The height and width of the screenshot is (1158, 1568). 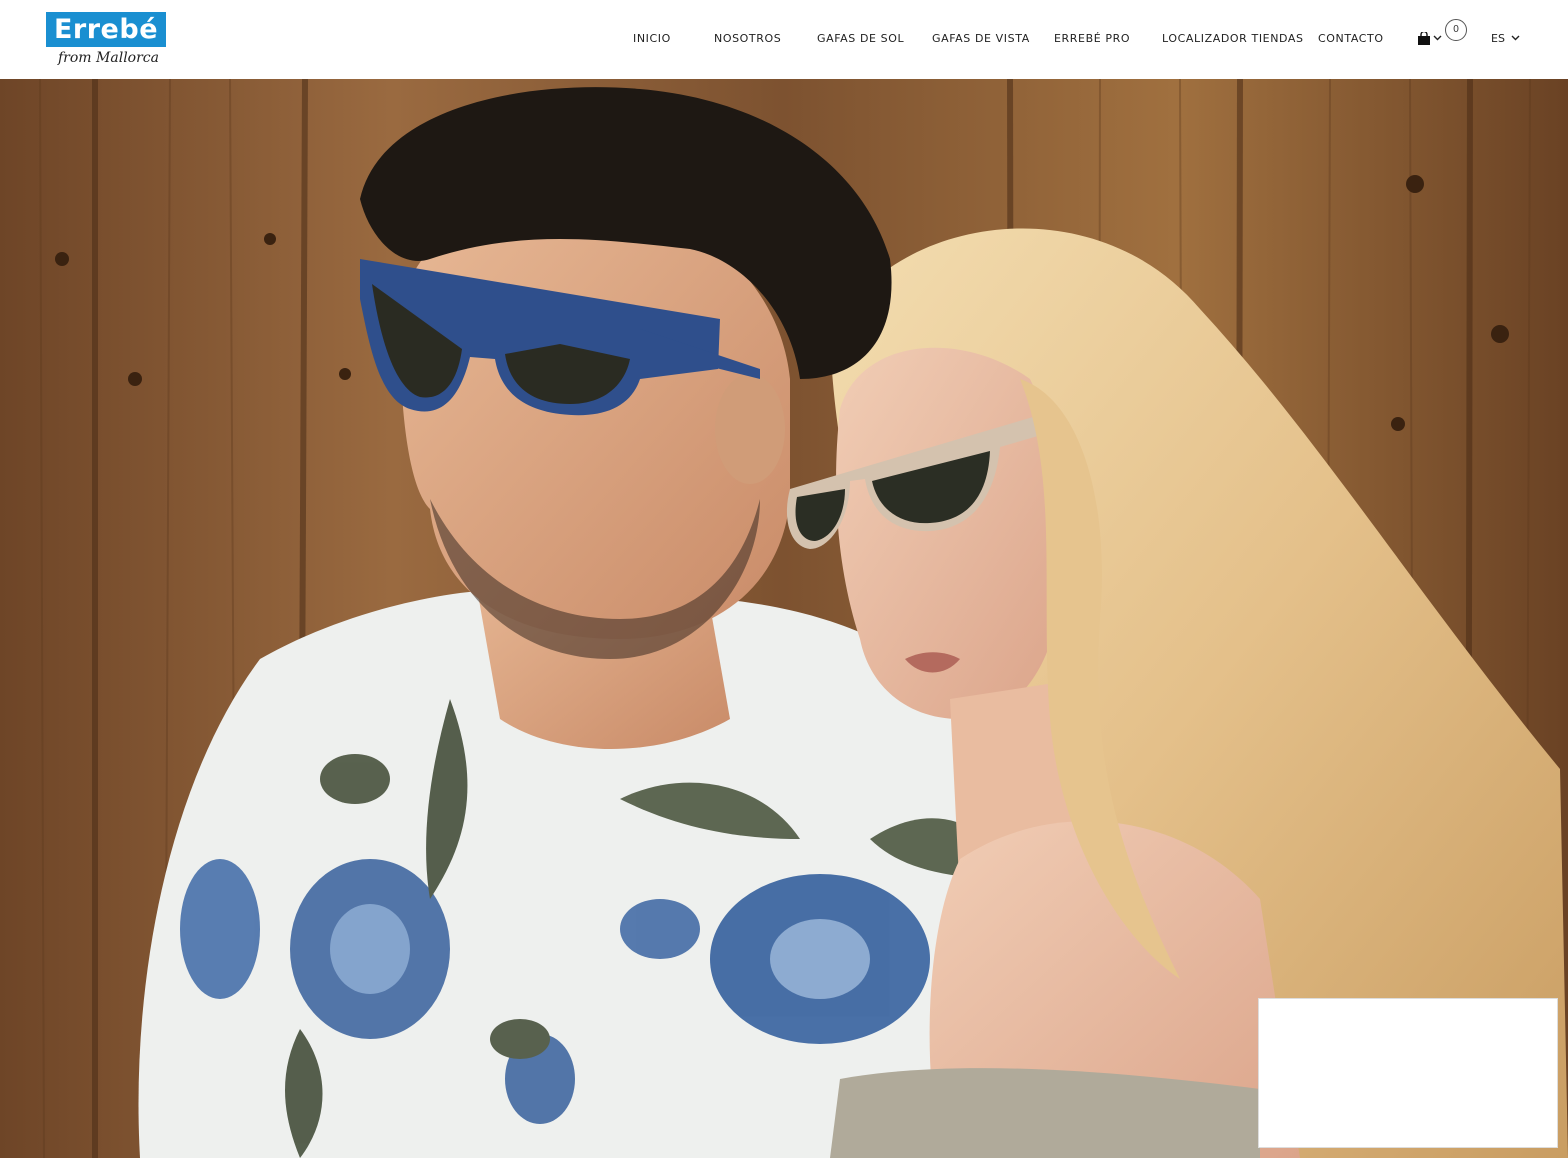 What do you see at coordinates (1456, 30) in the screenshot?
I see `cart-count-badge: 0` at bounding box center [1456, 30].